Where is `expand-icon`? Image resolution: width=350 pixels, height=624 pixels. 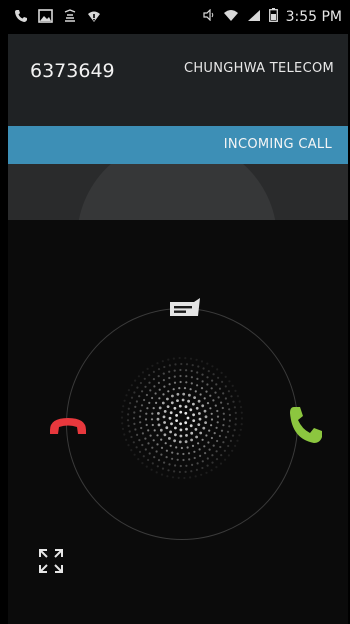 expand-icon is located at coordinates (51, 561).